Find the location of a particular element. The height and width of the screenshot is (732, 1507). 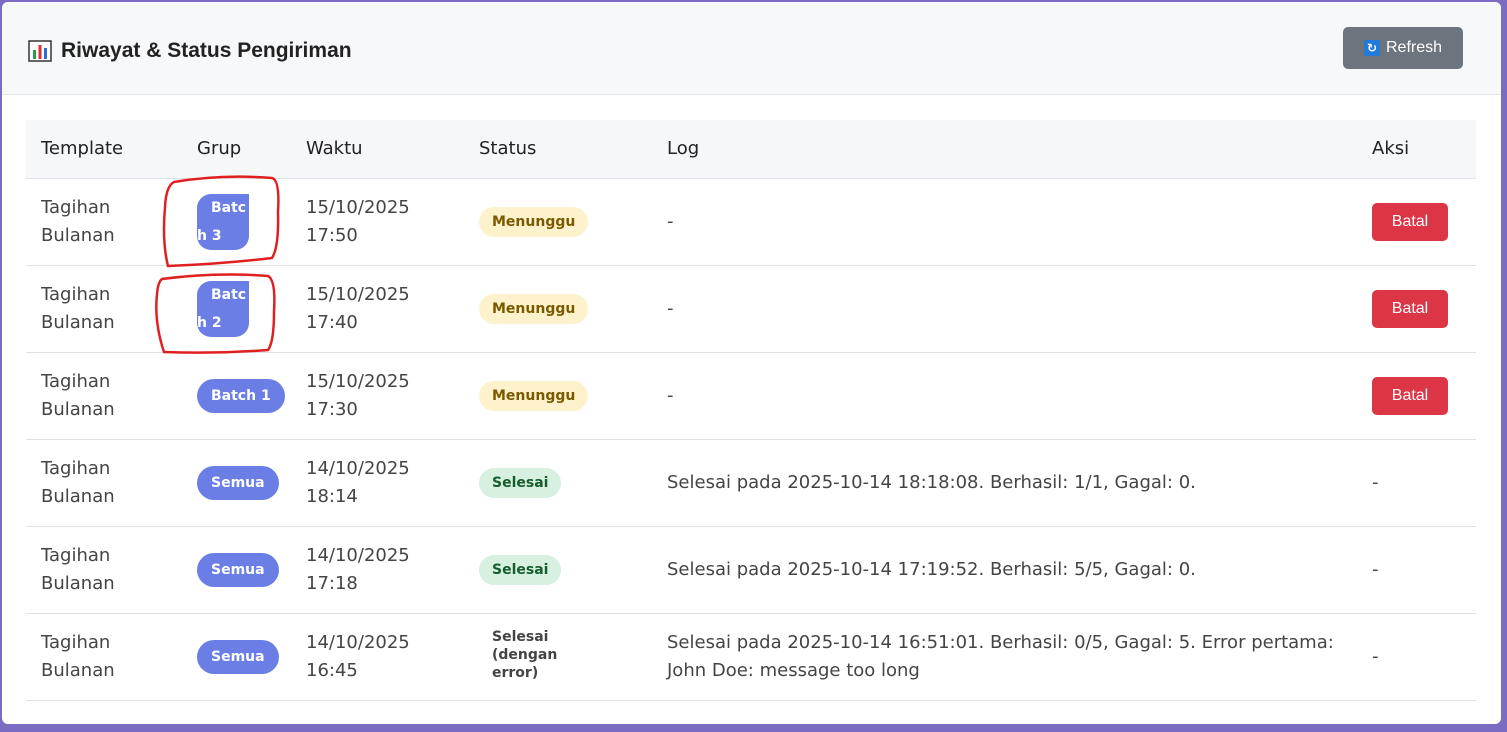

time-clock: 18:14 is located at coordinates (332, 496).